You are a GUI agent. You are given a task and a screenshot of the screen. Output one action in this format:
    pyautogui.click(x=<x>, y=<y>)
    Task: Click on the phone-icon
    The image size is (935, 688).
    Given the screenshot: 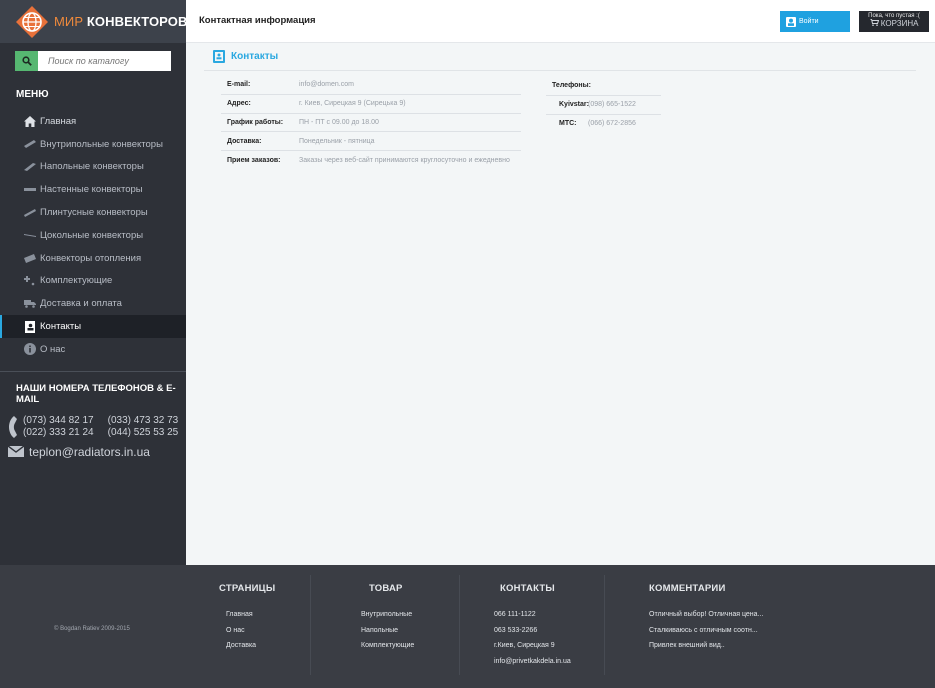 What is the action you would take?
    pyautogui.click(x=13, y=426)
    